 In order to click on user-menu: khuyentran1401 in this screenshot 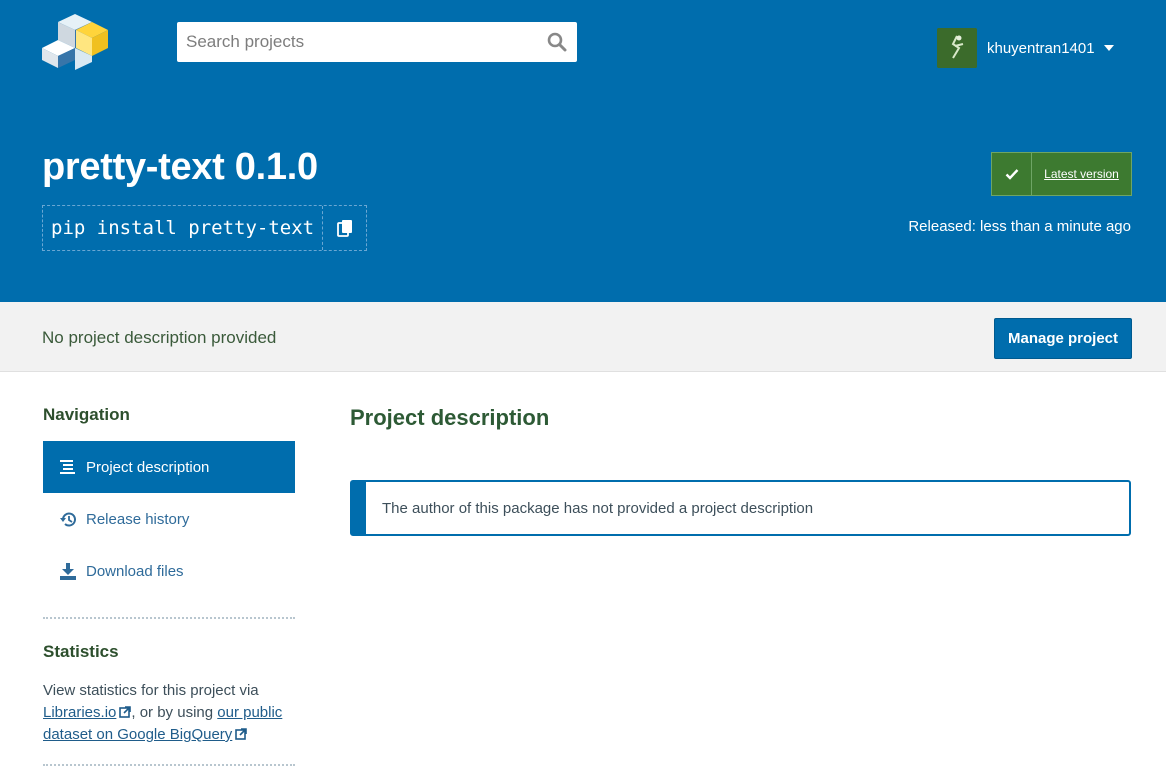, I will do `click(1025, 48)`.